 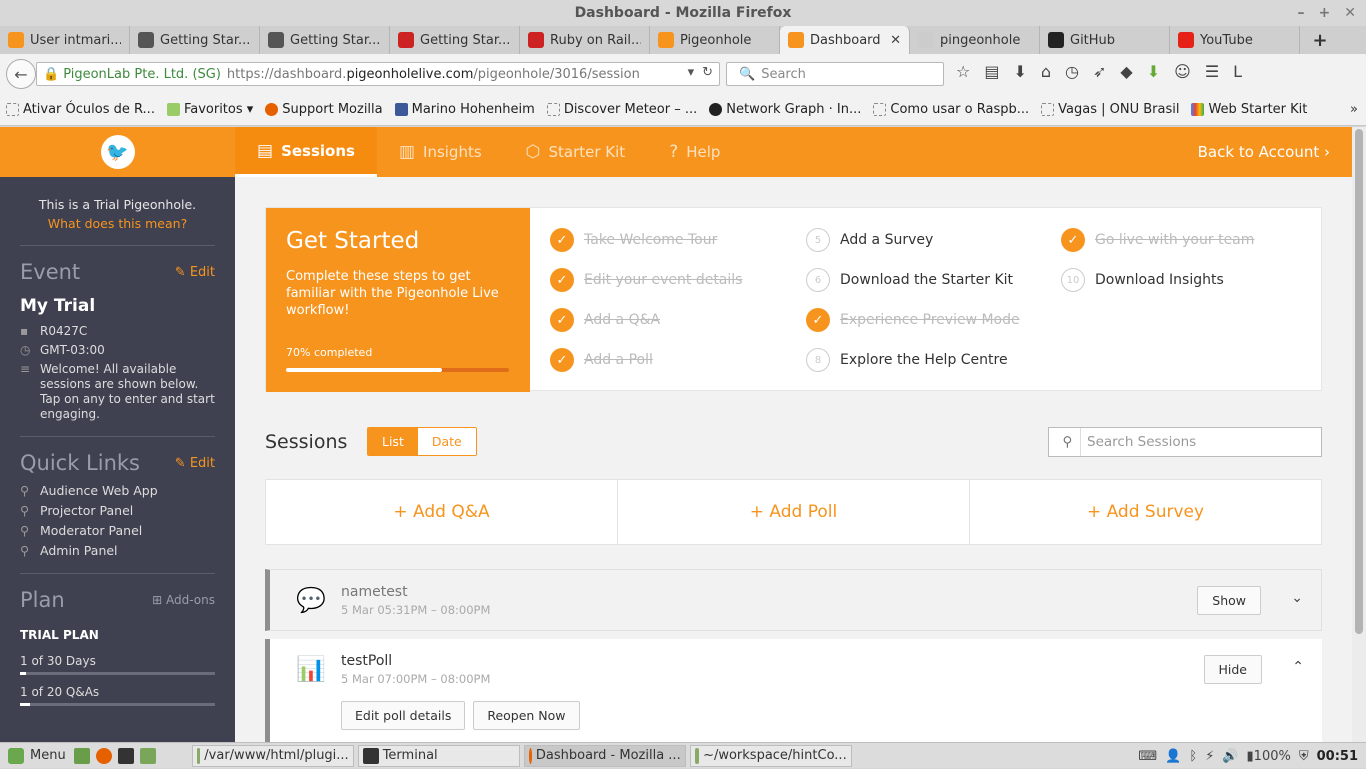 I want to click on send-icon: ➶, so click(x=1099, y=71).